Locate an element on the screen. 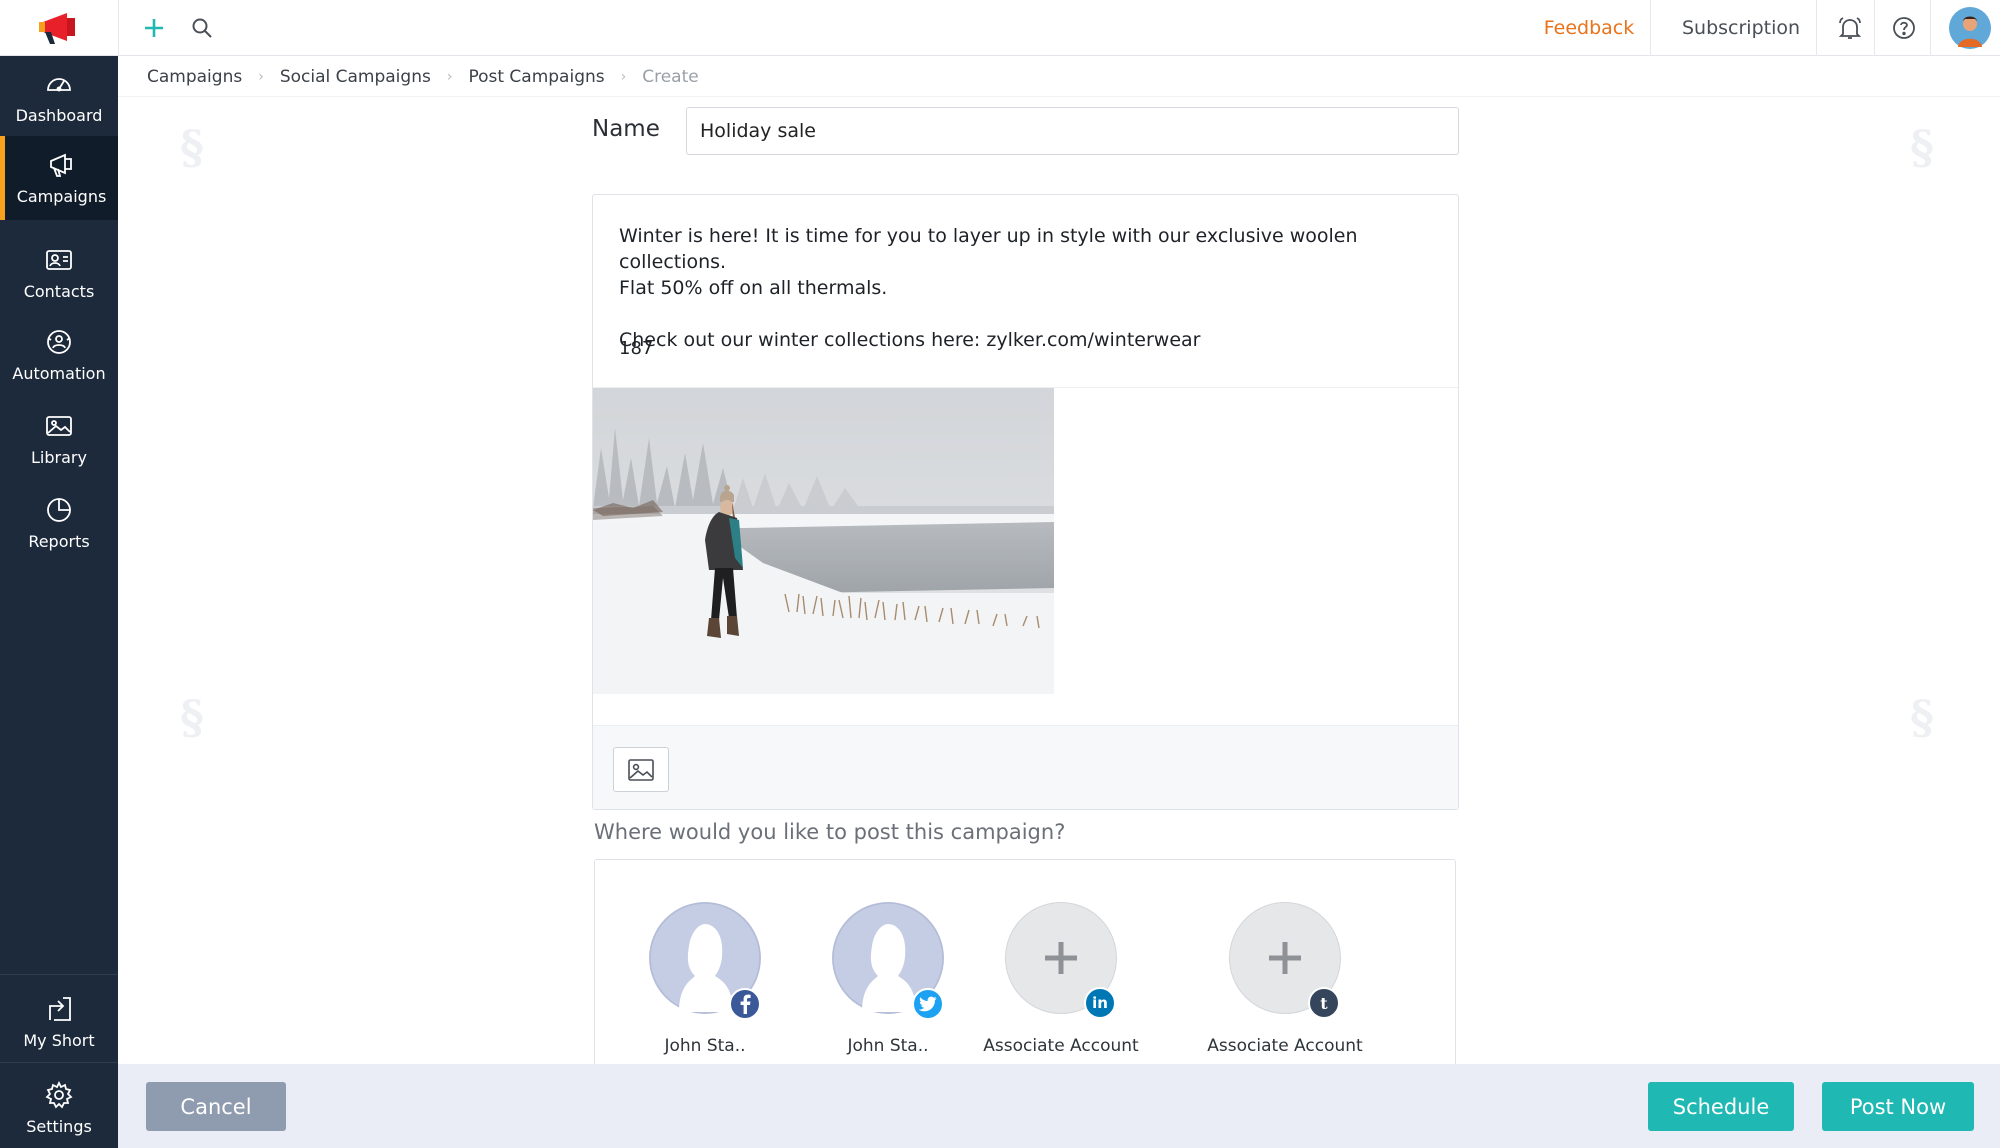 This screenshot has height=1148, width=2000. campaign-name-input is located at coordinates (1072, 131).